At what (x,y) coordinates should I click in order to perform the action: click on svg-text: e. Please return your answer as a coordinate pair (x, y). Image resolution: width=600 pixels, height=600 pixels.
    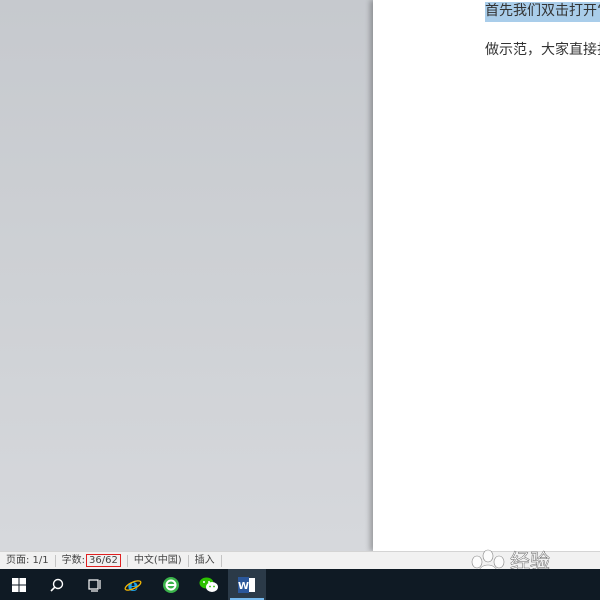
    Looking at the image, I should click on (133, 585).